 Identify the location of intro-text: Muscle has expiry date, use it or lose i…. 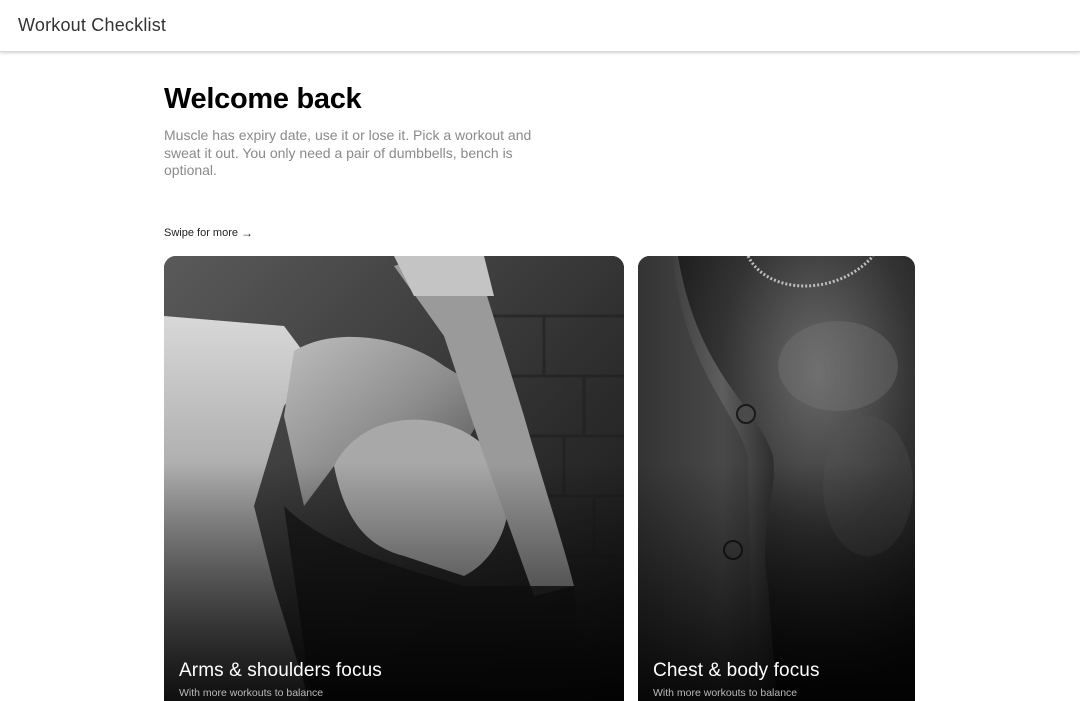
(348, 152).